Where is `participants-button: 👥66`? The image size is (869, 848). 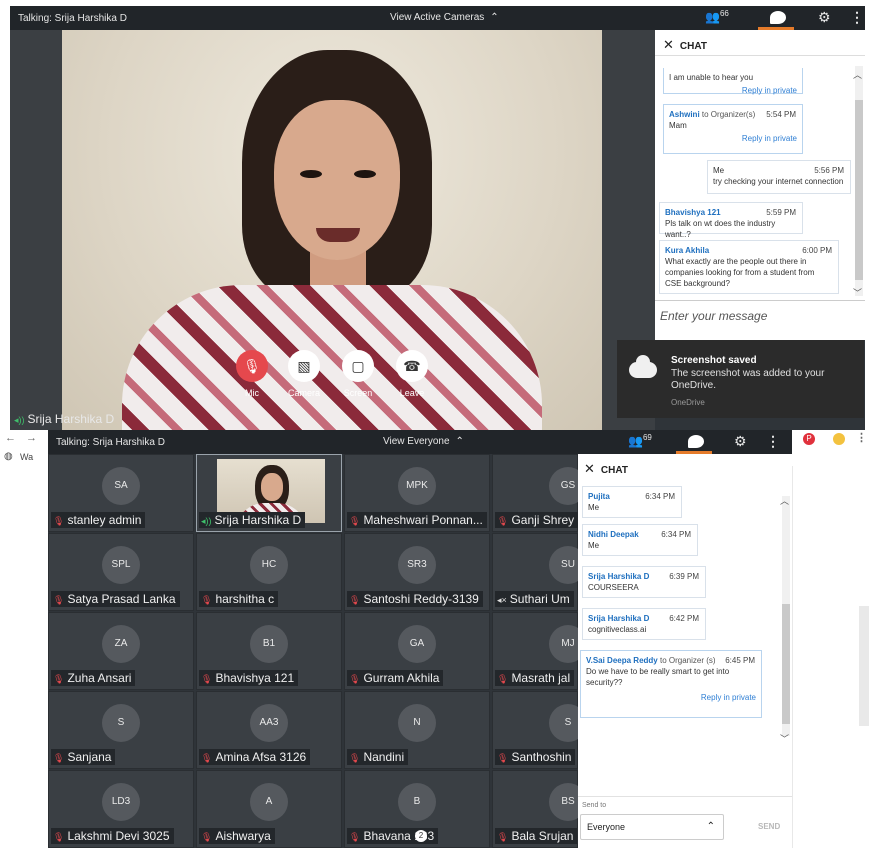
participants-button: 👥66 is located at coordinates (717, 16).